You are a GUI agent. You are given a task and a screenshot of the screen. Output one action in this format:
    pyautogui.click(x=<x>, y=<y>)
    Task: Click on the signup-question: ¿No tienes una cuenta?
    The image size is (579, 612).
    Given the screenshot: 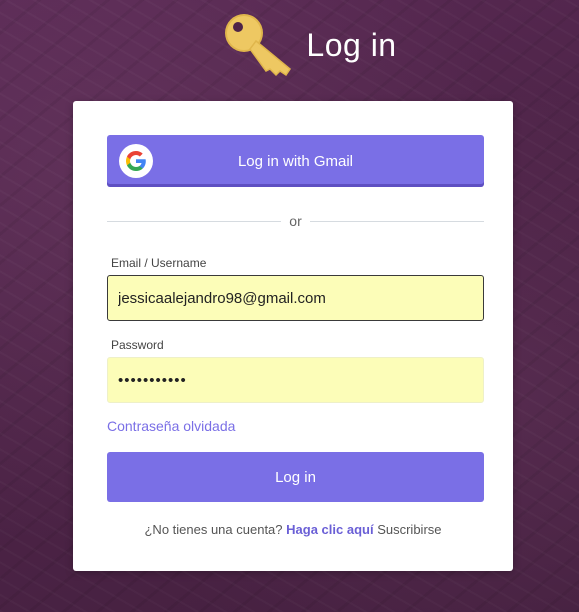 What is the action you would take?
    pyautogui.click(x=213, y=529)
    